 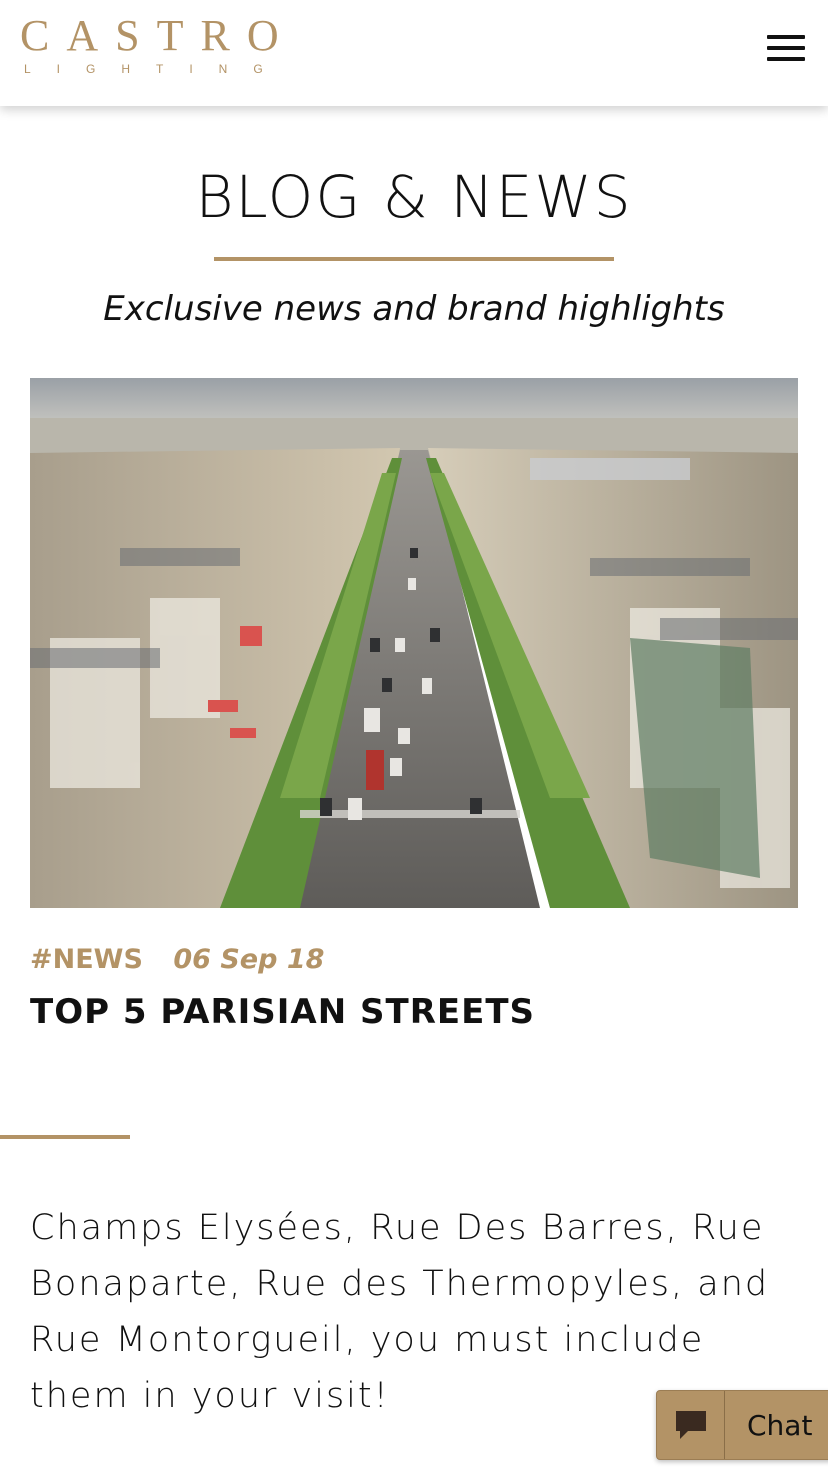 I want to click on chat-bubble-icon, so click(x=691, y=1425).